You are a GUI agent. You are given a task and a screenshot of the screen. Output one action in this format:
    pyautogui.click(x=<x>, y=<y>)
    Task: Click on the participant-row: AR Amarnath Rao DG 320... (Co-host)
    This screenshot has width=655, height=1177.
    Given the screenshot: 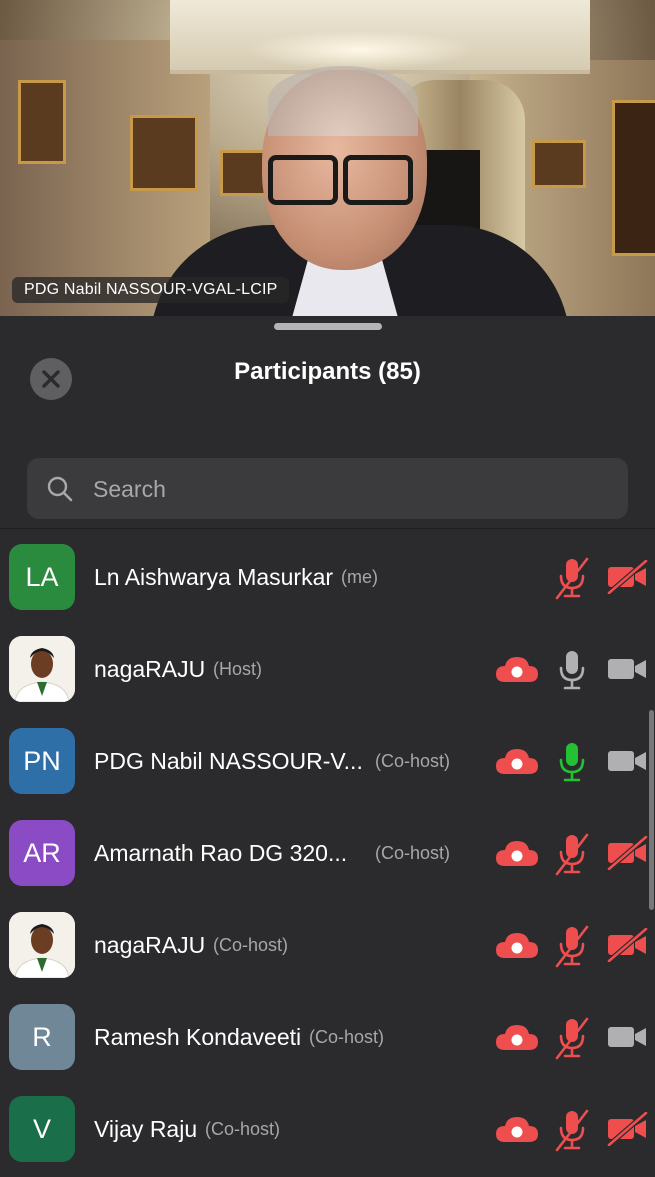 What is the action you would take?
    pyautogui.click(x=327, y=852)
    